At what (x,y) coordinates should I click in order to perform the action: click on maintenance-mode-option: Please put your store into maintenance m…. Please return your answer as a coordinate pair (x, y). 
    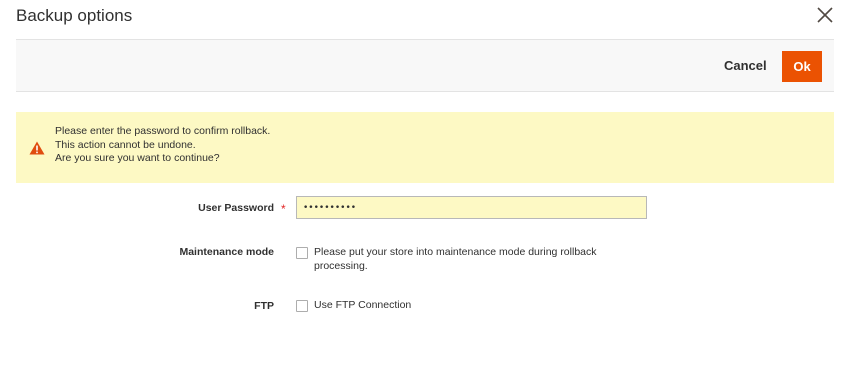
    Looking at the image, I should click on (455, 259).